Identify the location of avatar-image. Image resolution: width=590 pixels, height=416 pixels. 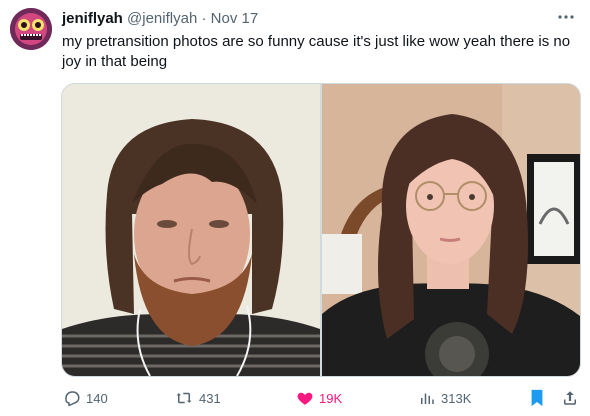
(31, 29).